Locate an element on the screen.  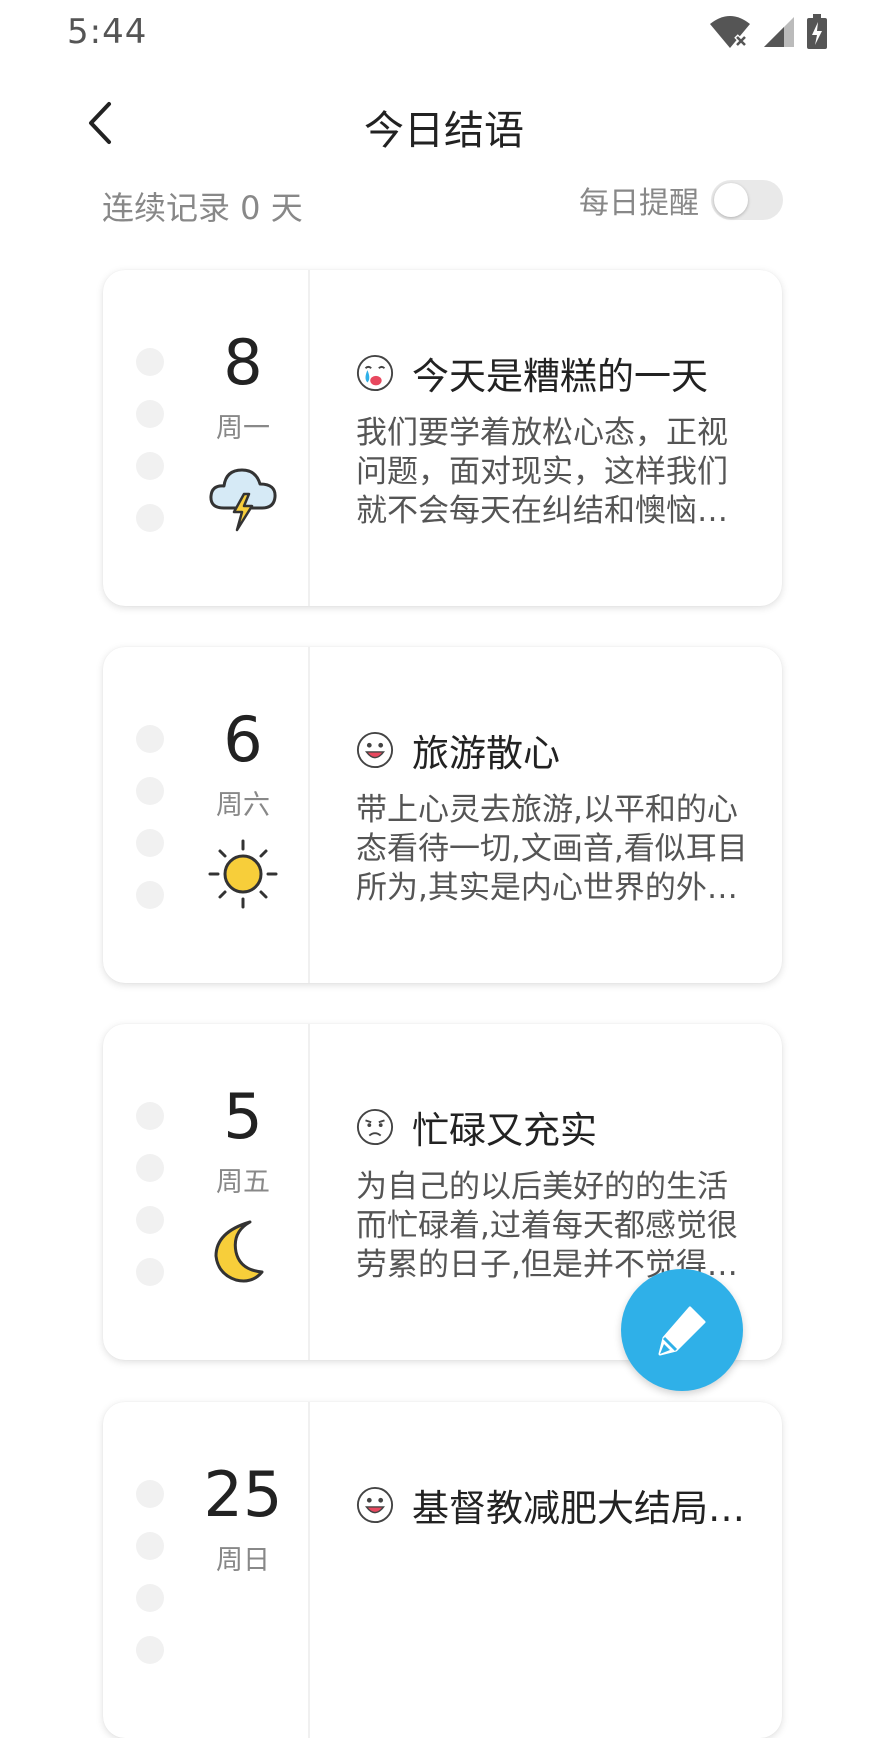
status-bar: 5:44 is located at coordinates (444, 32).